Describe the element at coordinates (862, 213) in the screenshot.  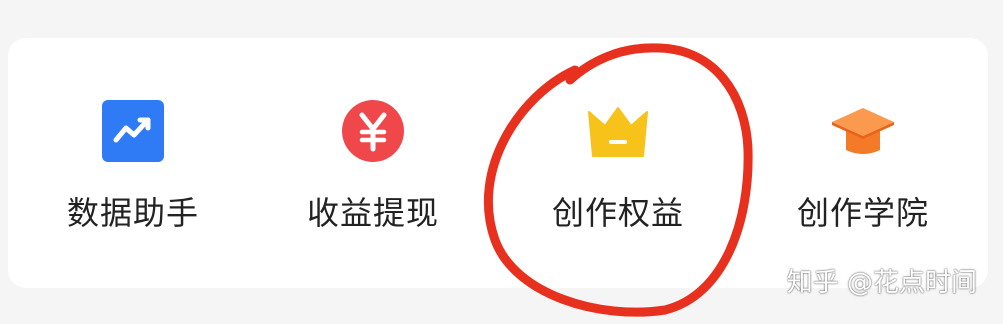
I see `tool-label: 创作学院` at that location.